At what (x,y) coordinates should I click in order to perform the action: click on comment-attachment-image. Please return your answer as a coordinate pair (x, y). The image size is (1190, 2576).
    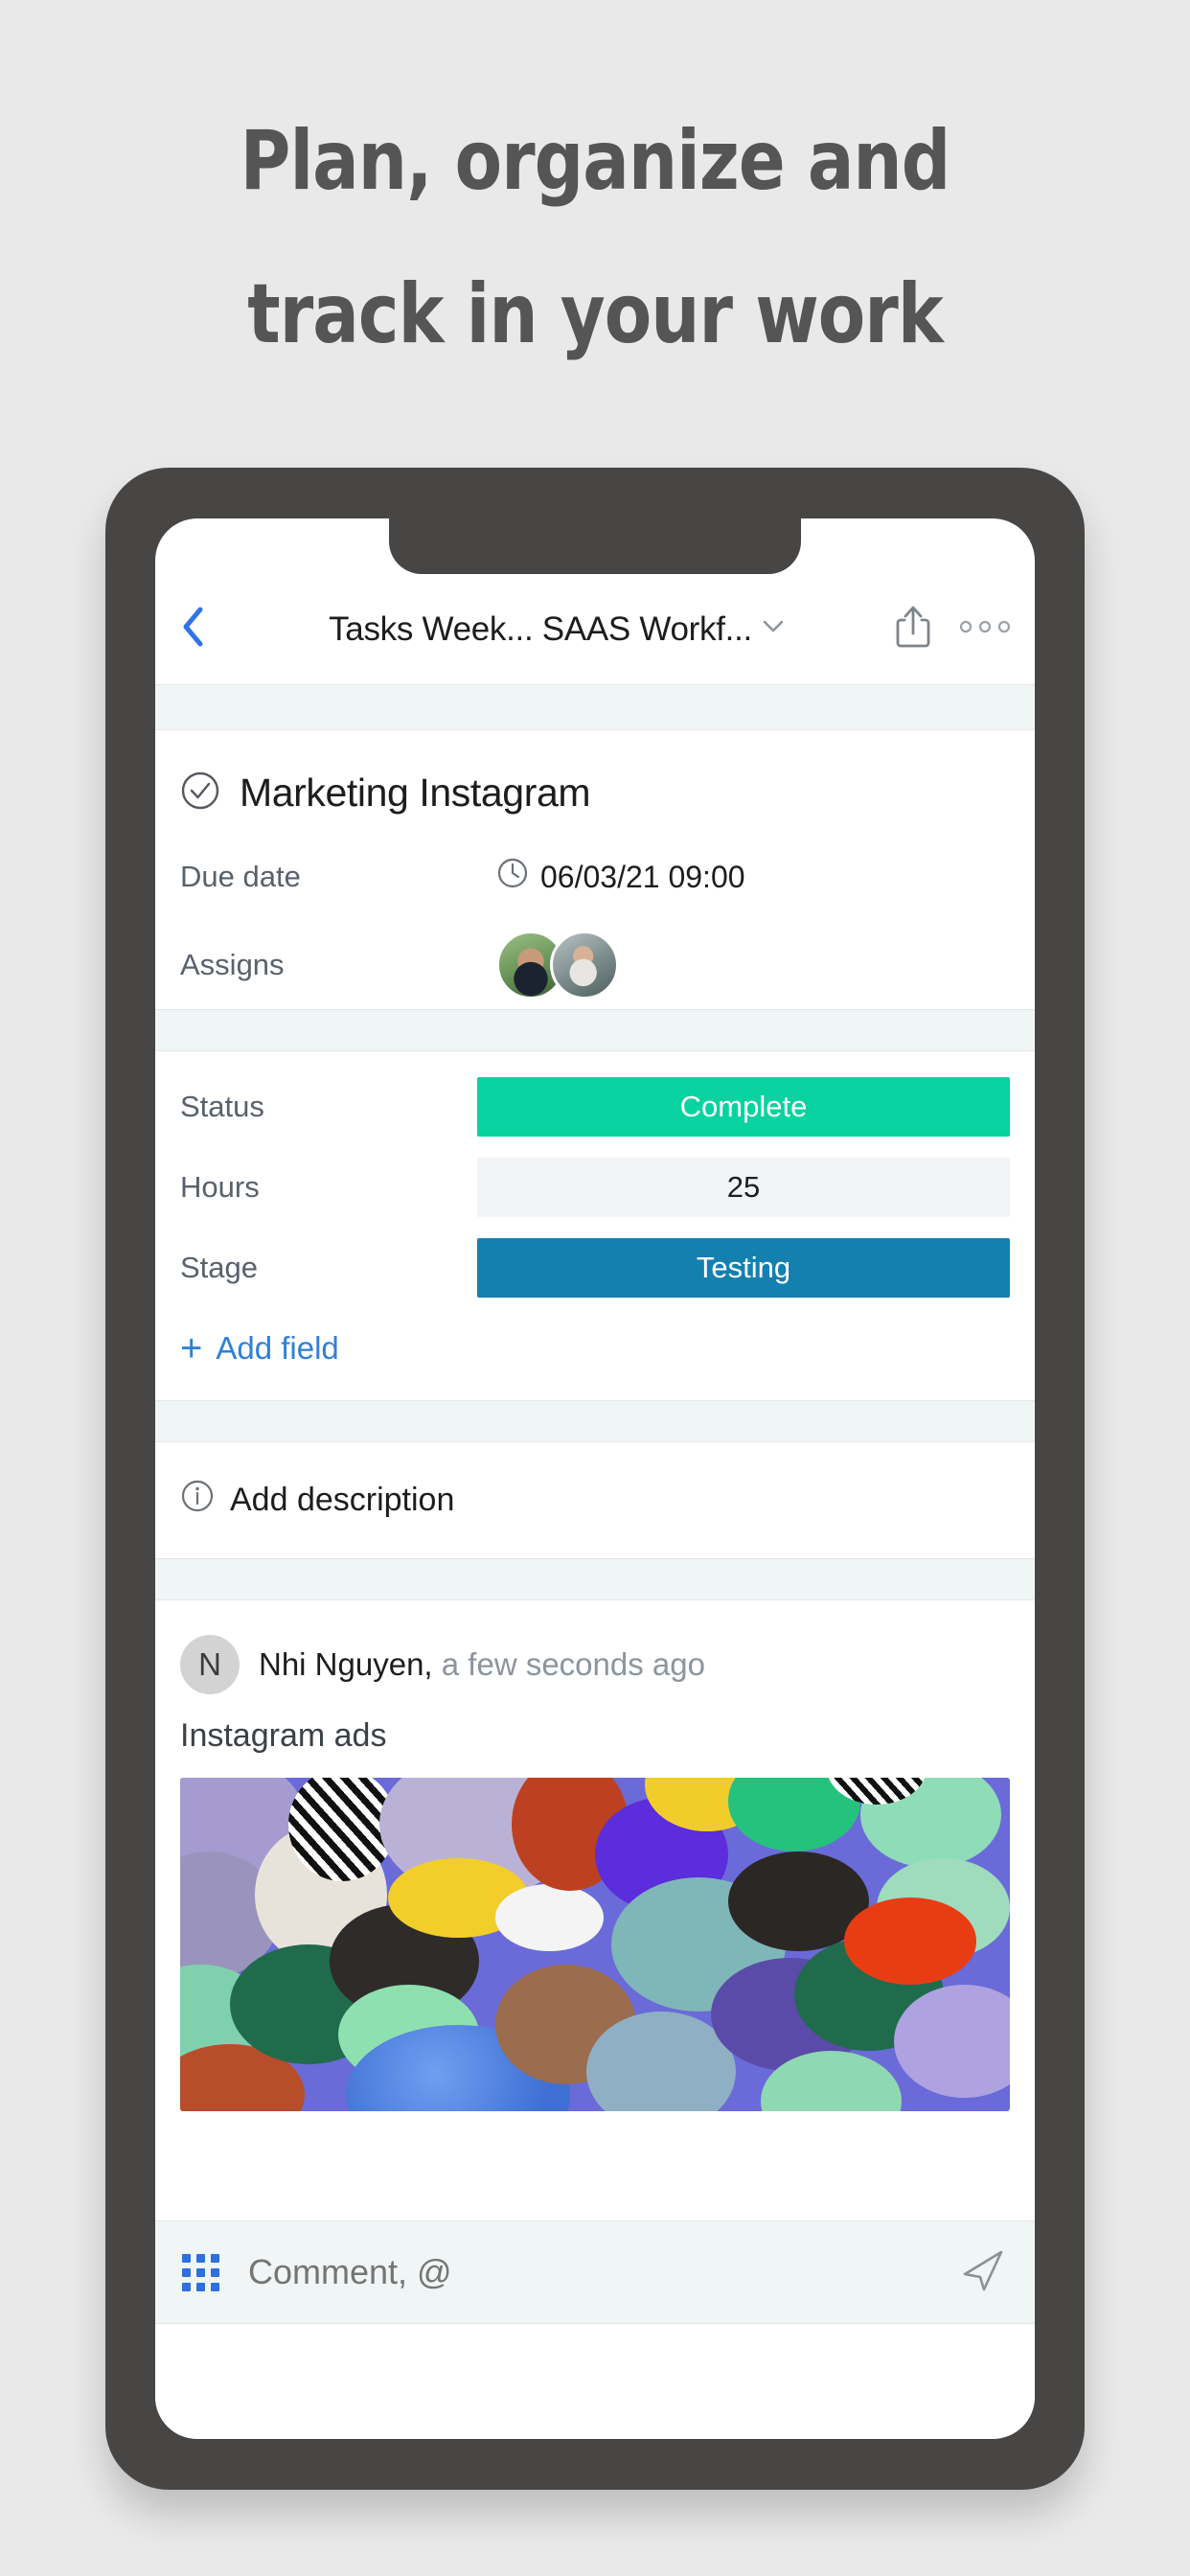
    Looking at the image, I should click on (595, 1944).